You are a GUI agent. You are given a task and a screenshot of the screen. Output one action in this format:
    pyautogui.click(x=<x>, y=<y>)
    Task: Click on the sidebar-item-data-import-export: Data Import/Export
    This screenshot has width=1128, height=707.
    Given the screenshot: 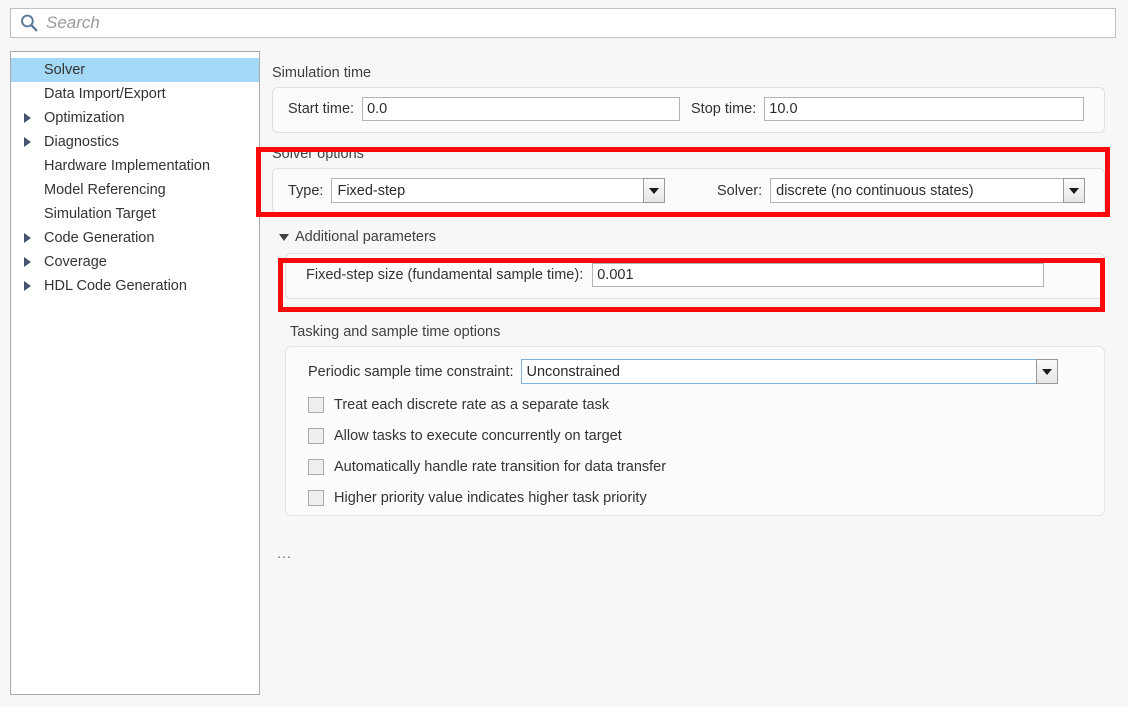 What is the action you would take?
    pyautogui.click(x=135, y=94)
    